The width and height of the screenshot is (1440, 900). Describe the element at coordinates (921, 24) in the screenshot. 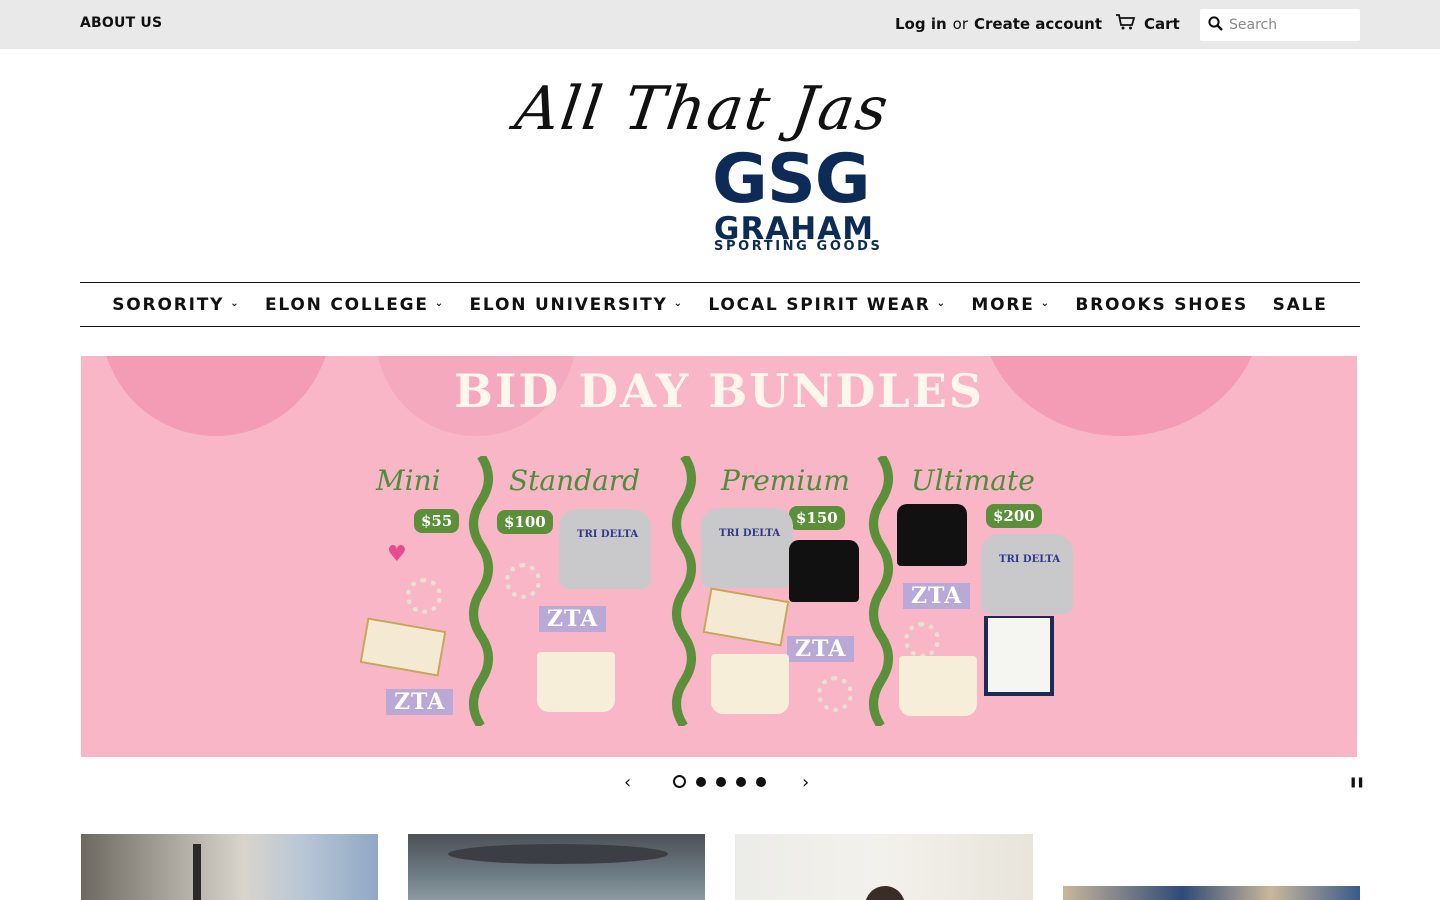

I see `login-link: Log in` at that location.